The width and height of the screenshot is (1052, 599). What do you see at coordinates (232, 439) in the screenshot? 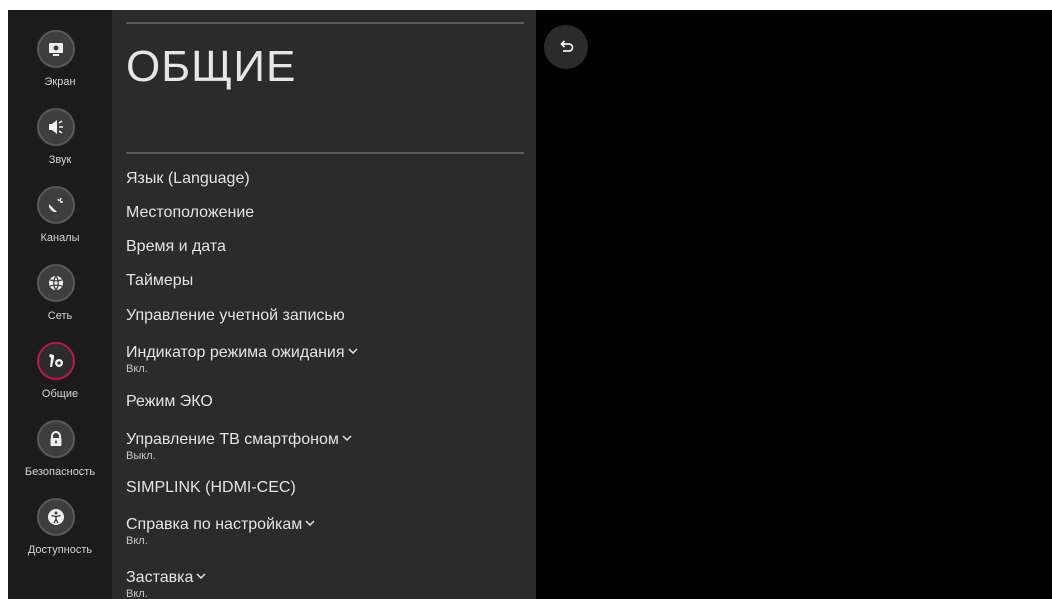
I see `menu-item-label: Управление ТВ смартфоном` at bounding box center [232, 439].